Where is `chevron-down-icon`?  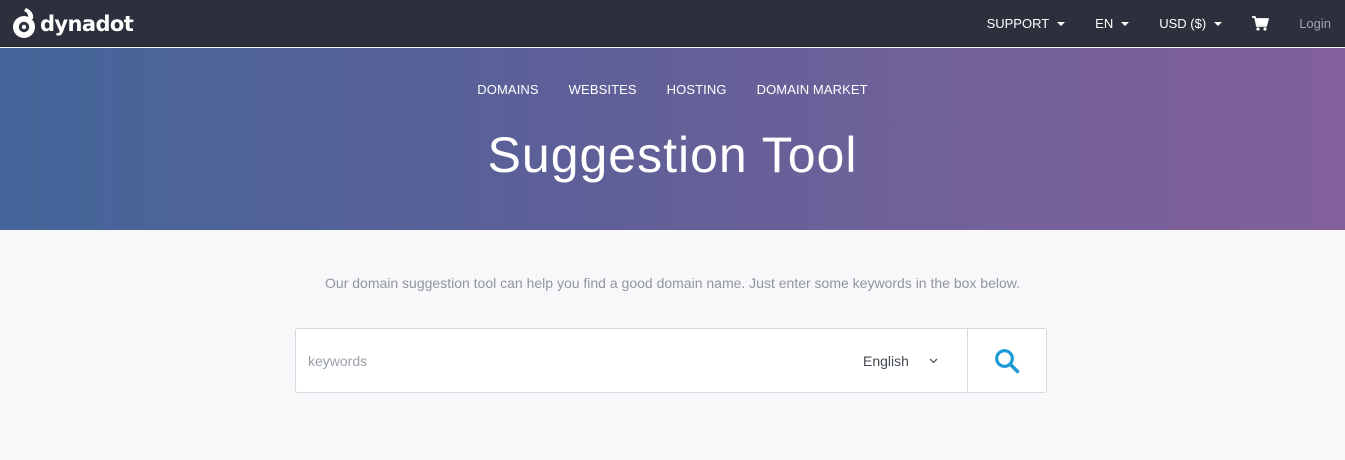
chevron-down-icon is located at coordinates (933, 360).